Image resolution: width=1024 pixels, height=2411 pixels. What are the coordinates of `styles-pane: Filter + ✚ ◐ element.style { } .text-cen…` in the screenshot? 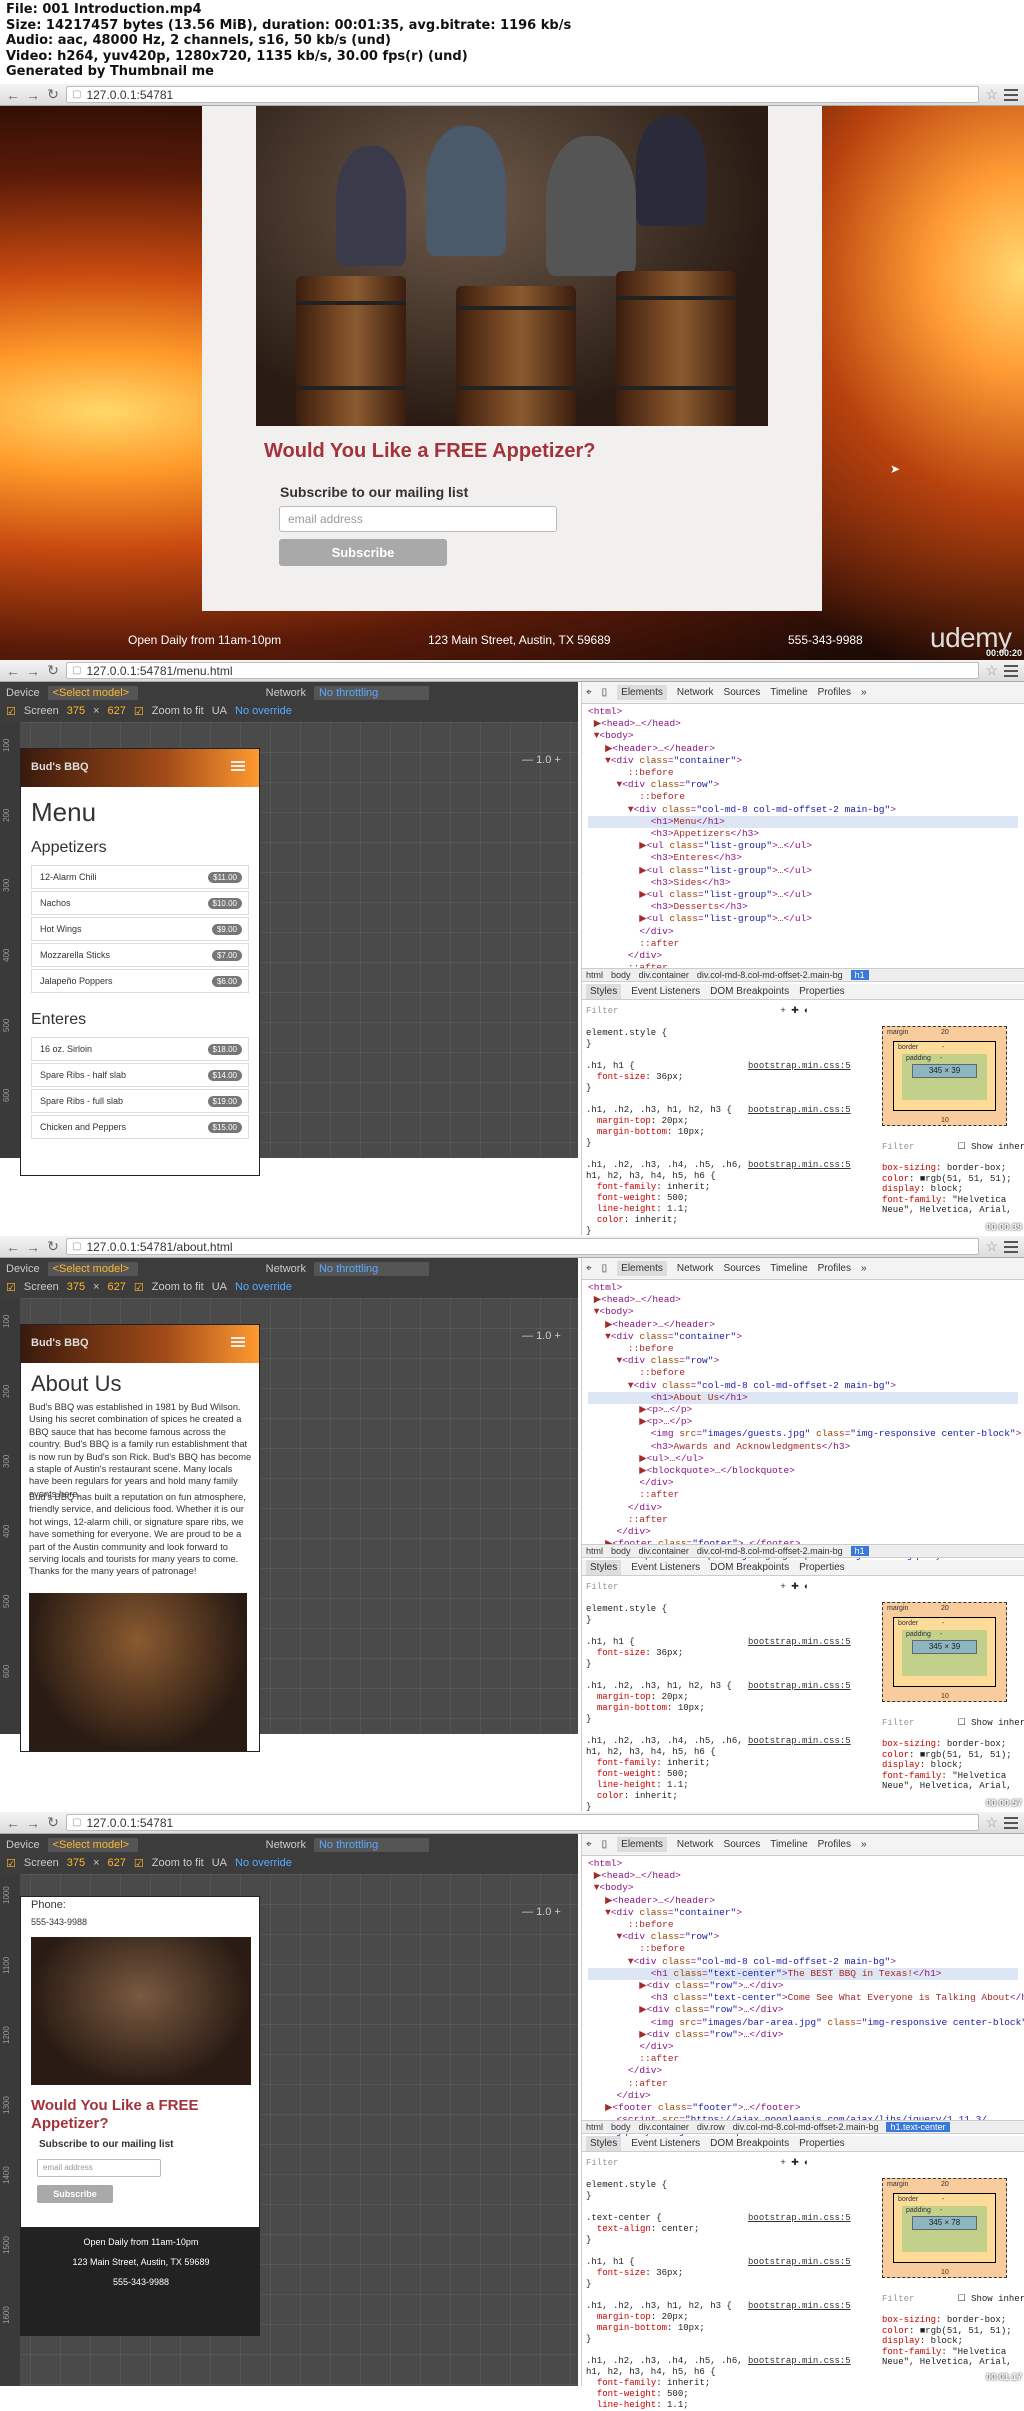 It's located at (721, 2284).